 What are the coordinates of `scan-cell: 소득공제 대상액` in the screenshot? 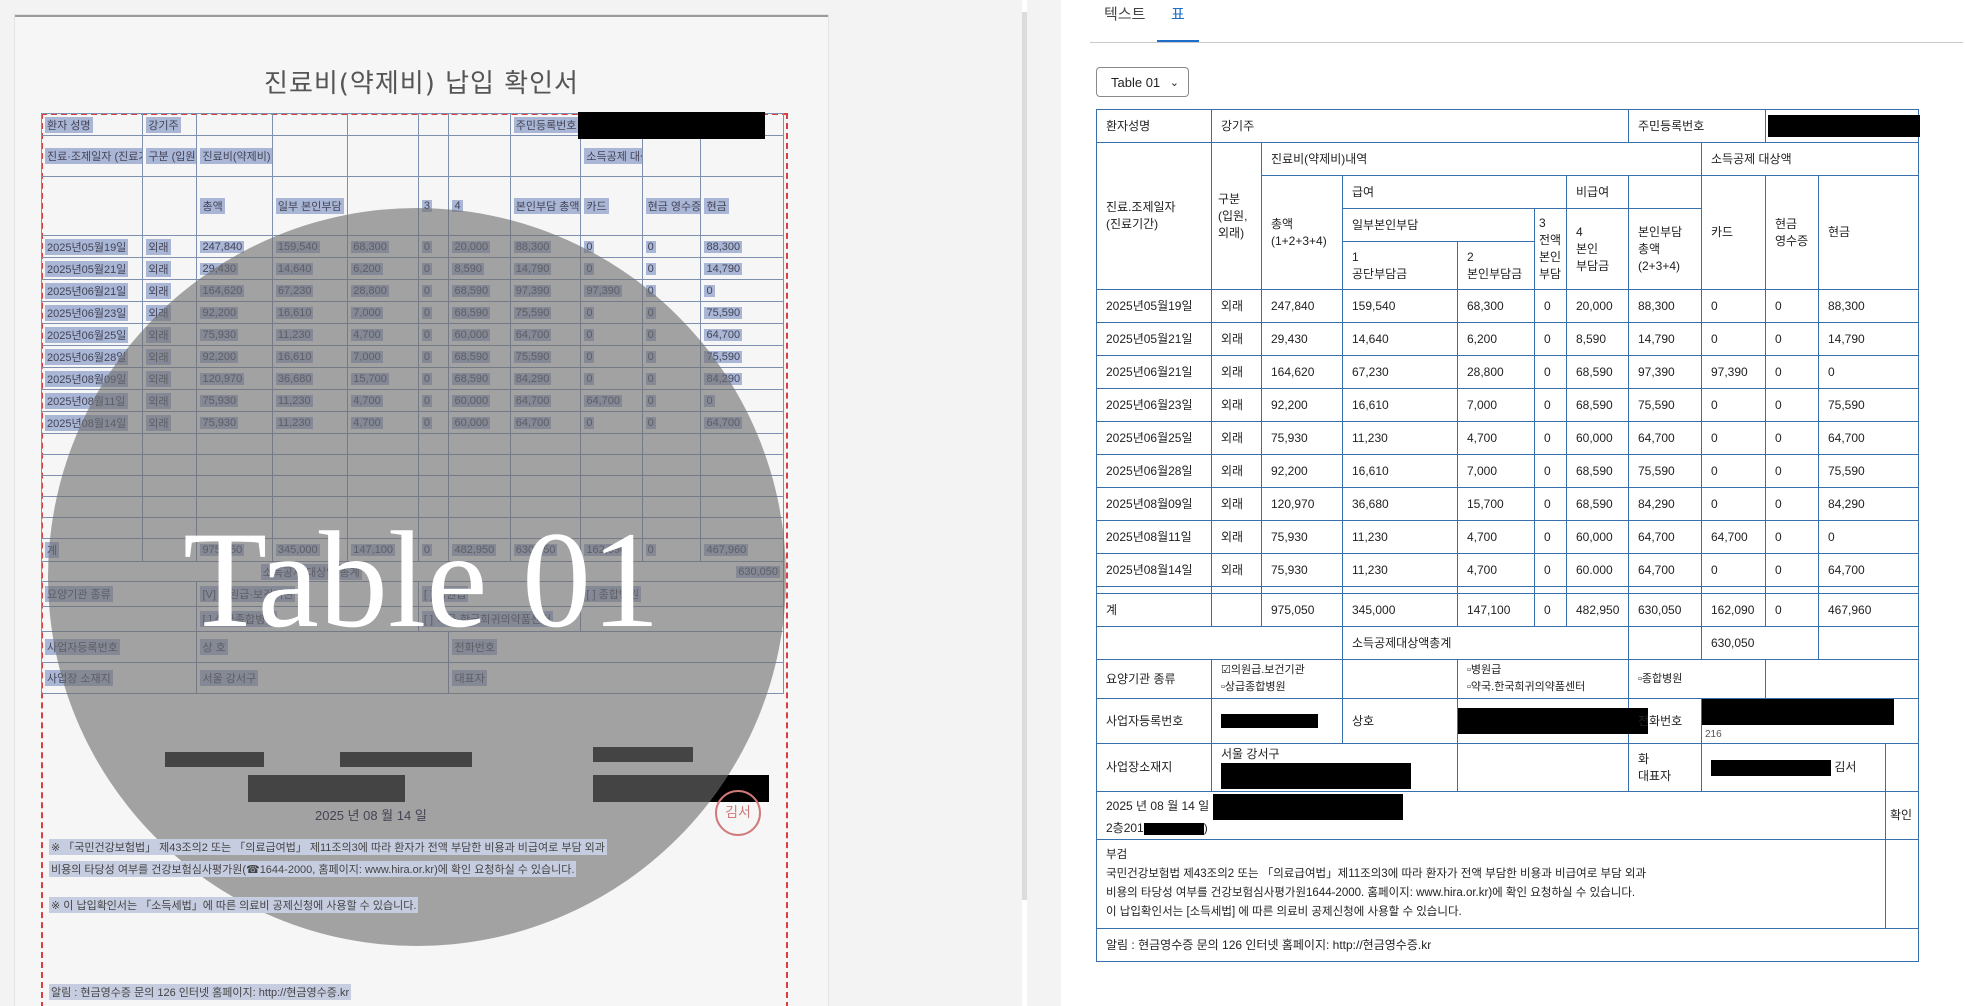 It's located at (611, 156).